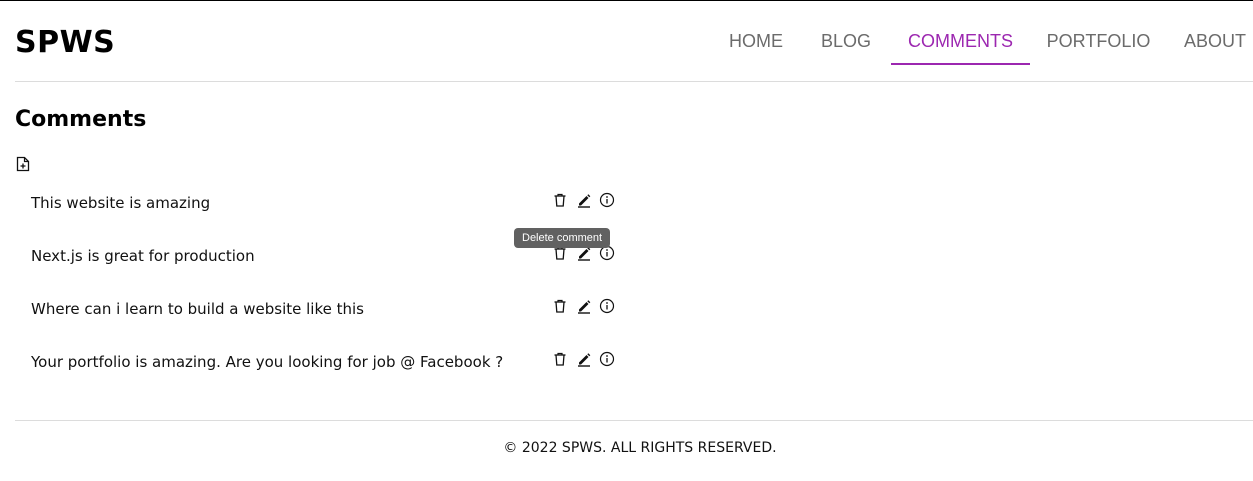 This screenshot has height=481, width=1253. Describe the element at coordinates (331, 203) in the screenshot. I see `comment-row: This website is amazing` at that location.